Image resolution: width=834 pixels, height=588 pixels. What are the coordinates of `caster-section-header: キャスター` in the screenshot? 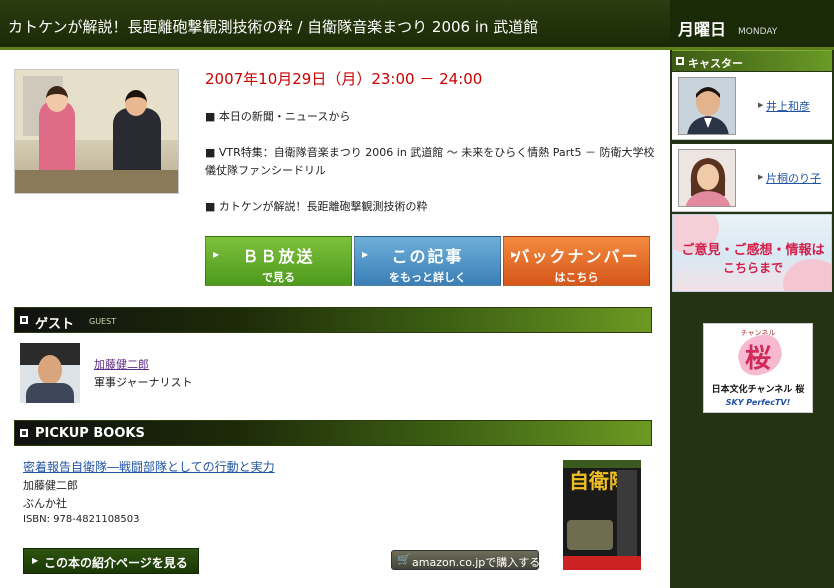 It's located at (752, 60).